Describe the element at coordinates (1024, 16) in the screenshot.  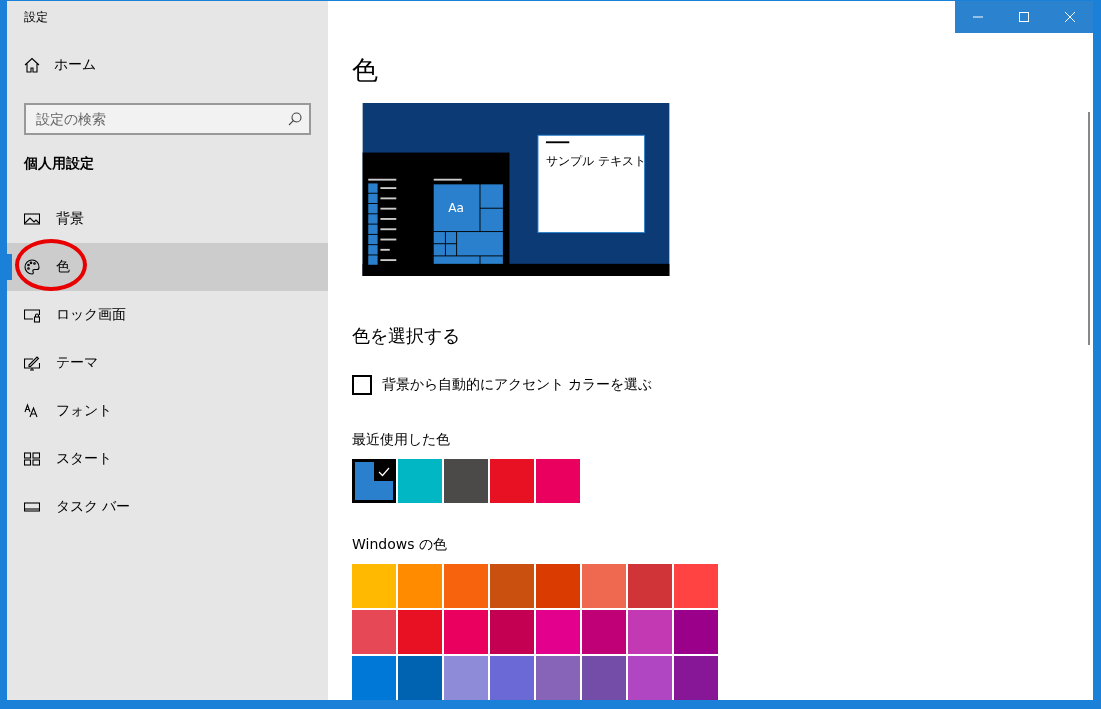
I see `maximize-icon` at that location.